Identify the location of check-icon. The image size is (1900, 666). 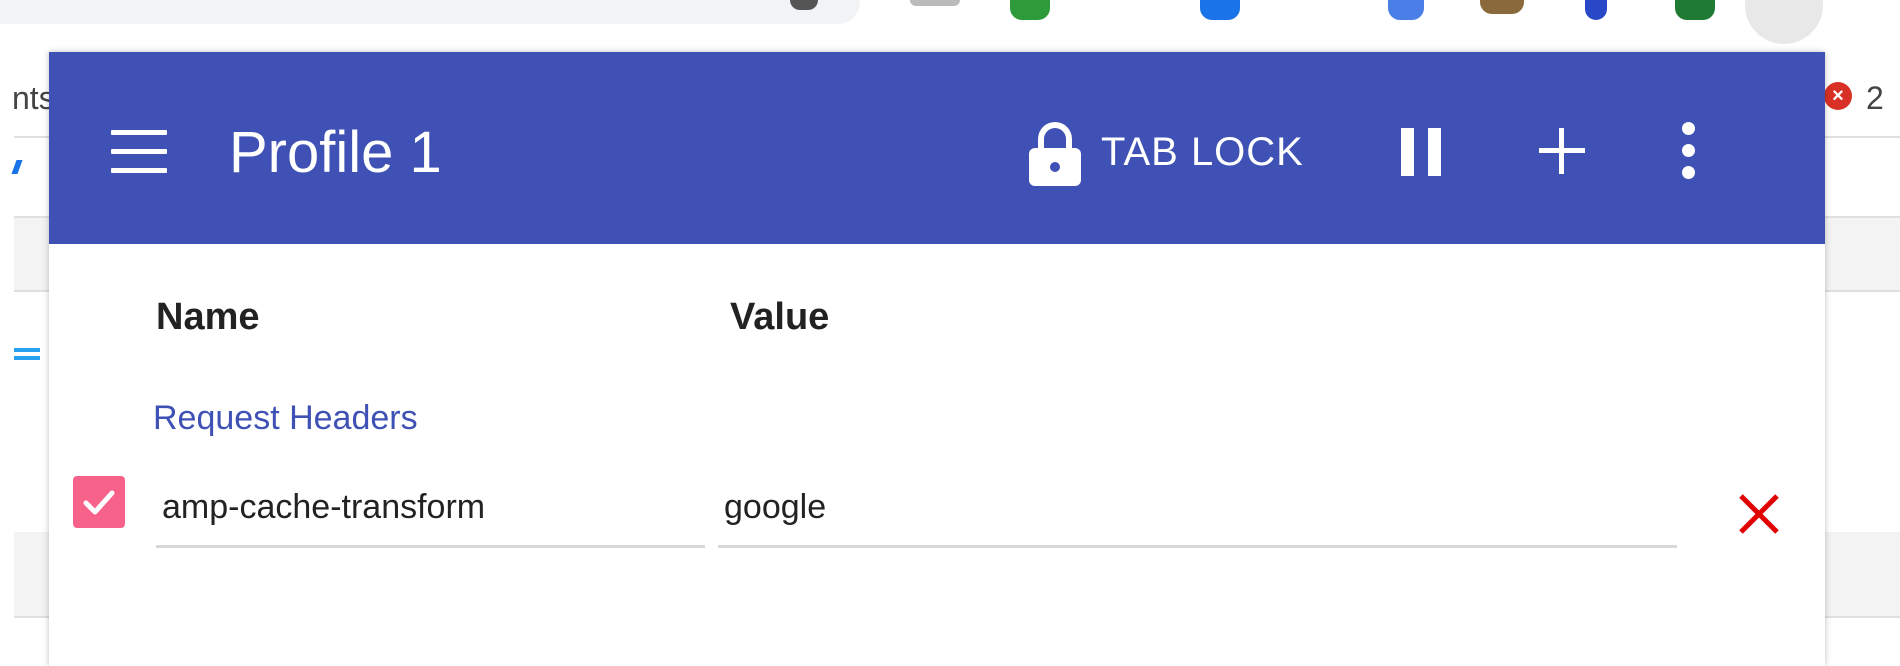
(99, 502).